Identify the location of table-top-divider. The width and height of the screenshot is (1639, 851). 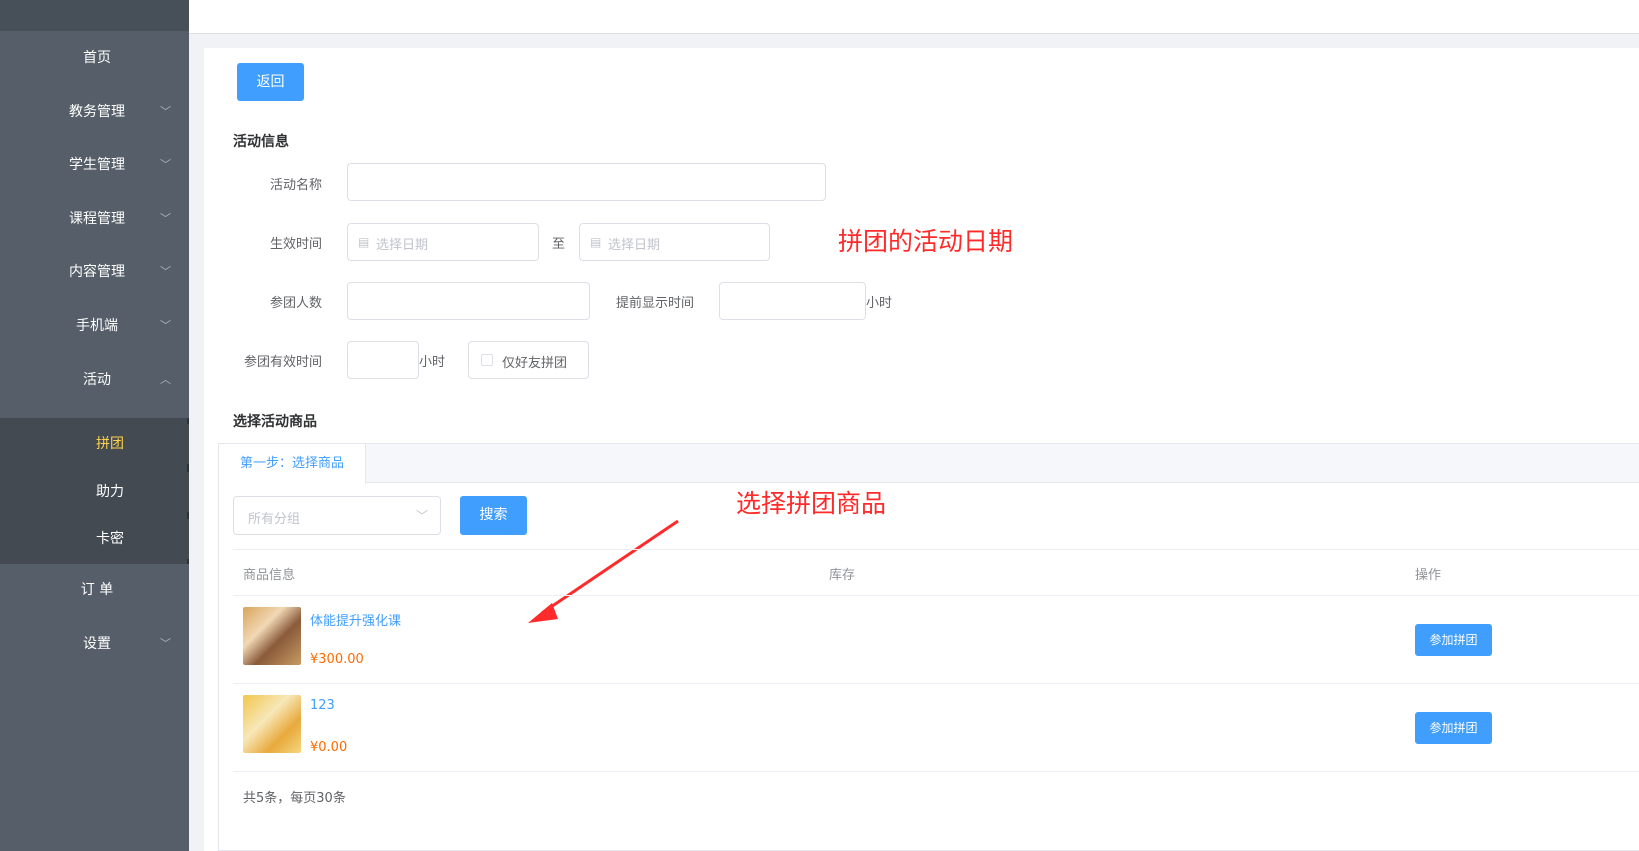
(936, 549).